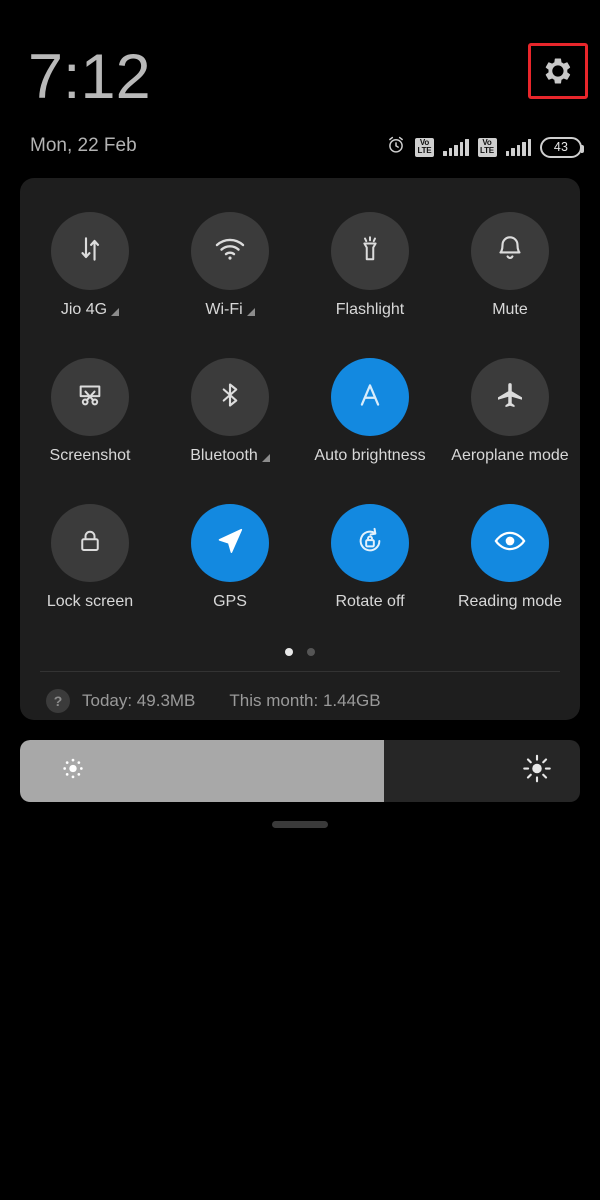 The height and width of the screenshot is (1200, 600). What do you see at coordinates (424, 147) in the screenshot?
I see `volte-icon-sim1: Vo LTE` at bounding box center [424, 147].